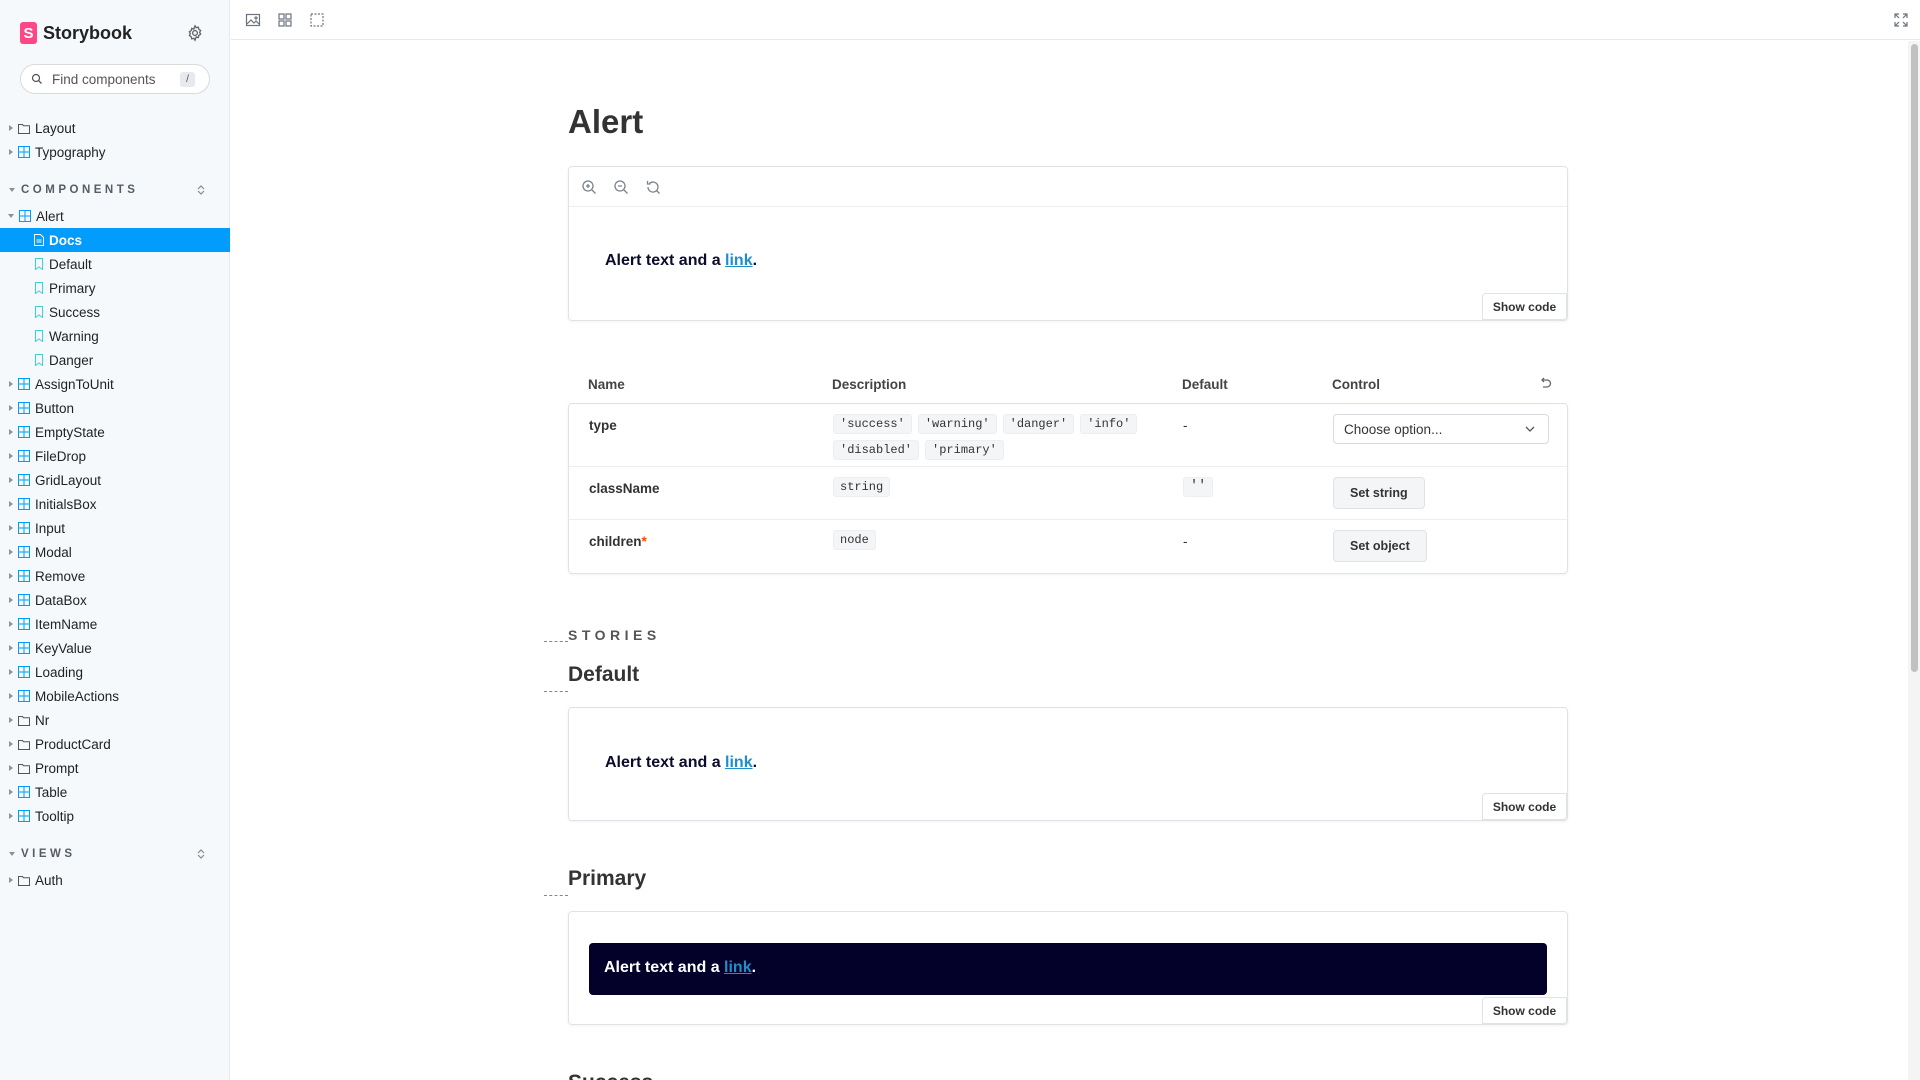  What do you see at coordinates (115, 720) in the screenshot?
I see `sidebar-item-nr: Nr` at bounding box center [115, 720].